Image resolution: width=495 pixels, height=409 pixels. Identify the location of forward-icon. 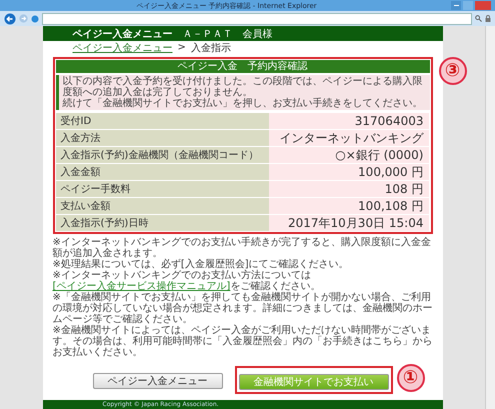
(23, 18).